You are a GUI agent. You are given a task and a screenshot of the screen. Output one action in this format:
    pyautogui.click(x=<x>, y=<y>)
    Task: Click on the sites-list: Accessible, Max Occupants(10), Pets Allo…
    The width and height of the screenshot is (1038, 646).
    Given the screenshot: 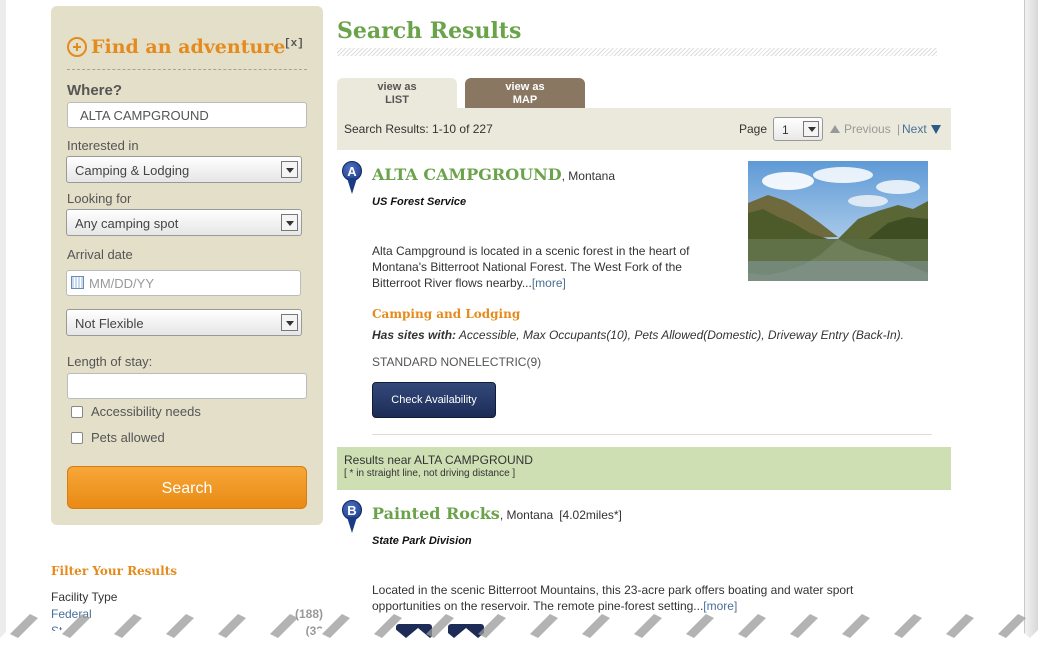 What is the action you would take?
    pyautogui.click(x=681, y=335)
    